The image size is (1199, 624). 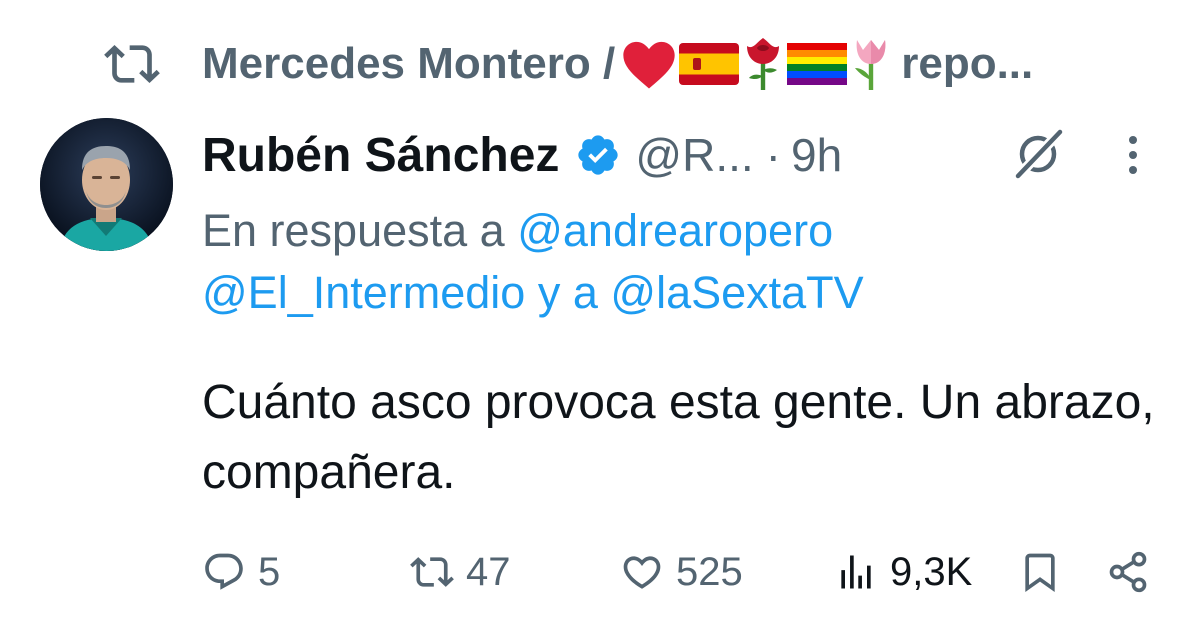 I want to click on action-bar: 5 47 525 9,3K, so click(x=682, y=572).